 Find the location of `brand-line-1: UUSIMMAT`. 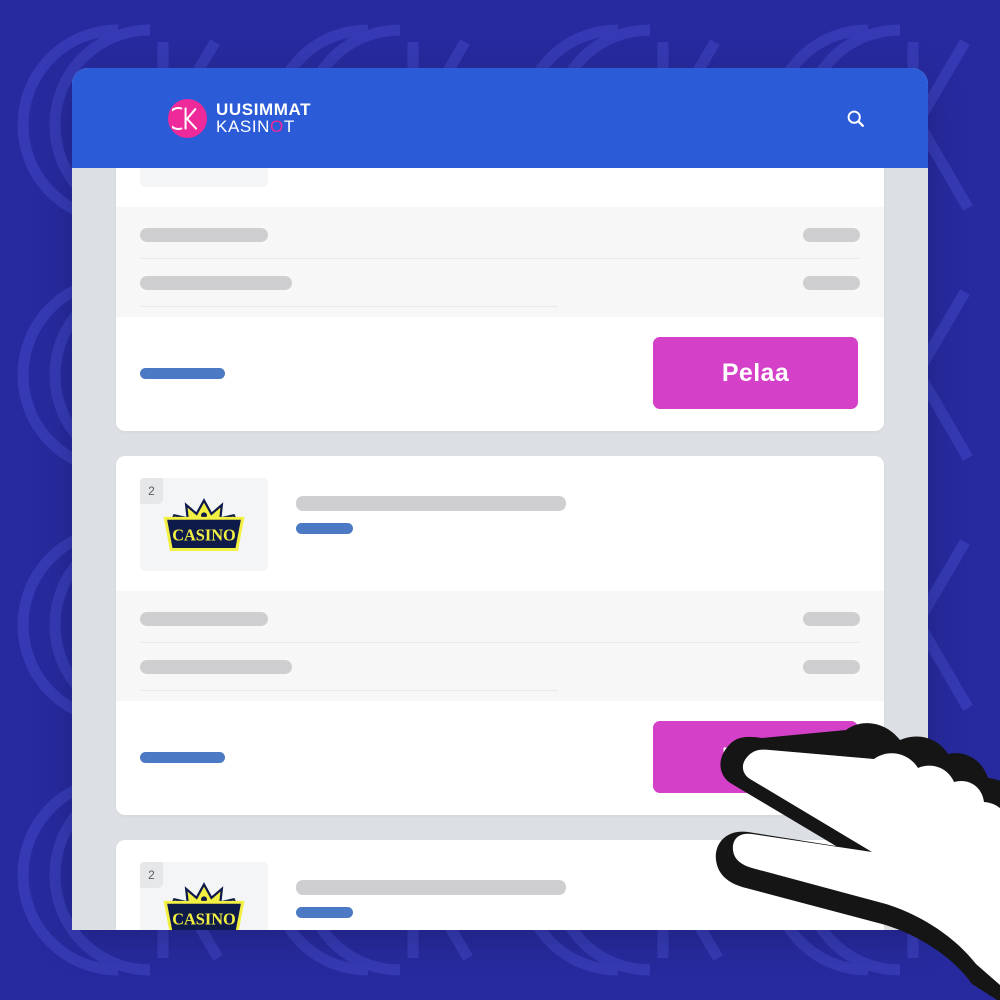

brand-line-1: UUSIMMAT is located at coordinates (264, 109).